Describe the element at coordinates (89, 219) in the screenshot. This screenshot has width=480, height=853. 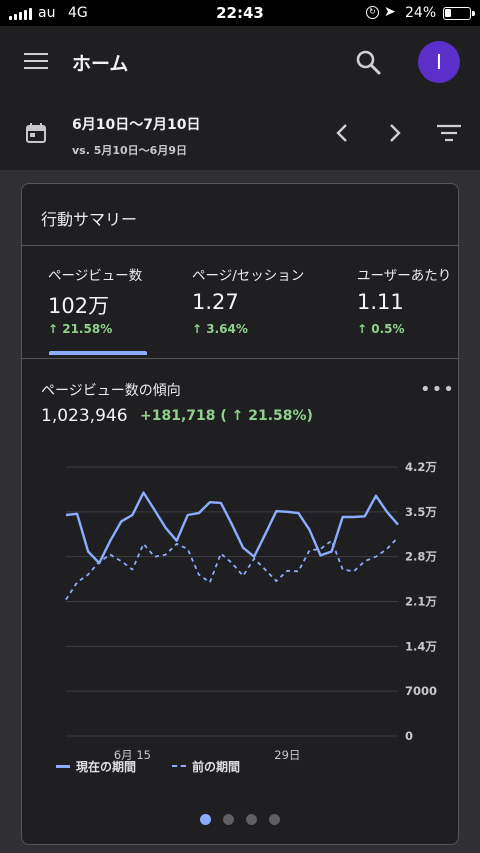
I see `card-title: 行動サマリー` at that location.